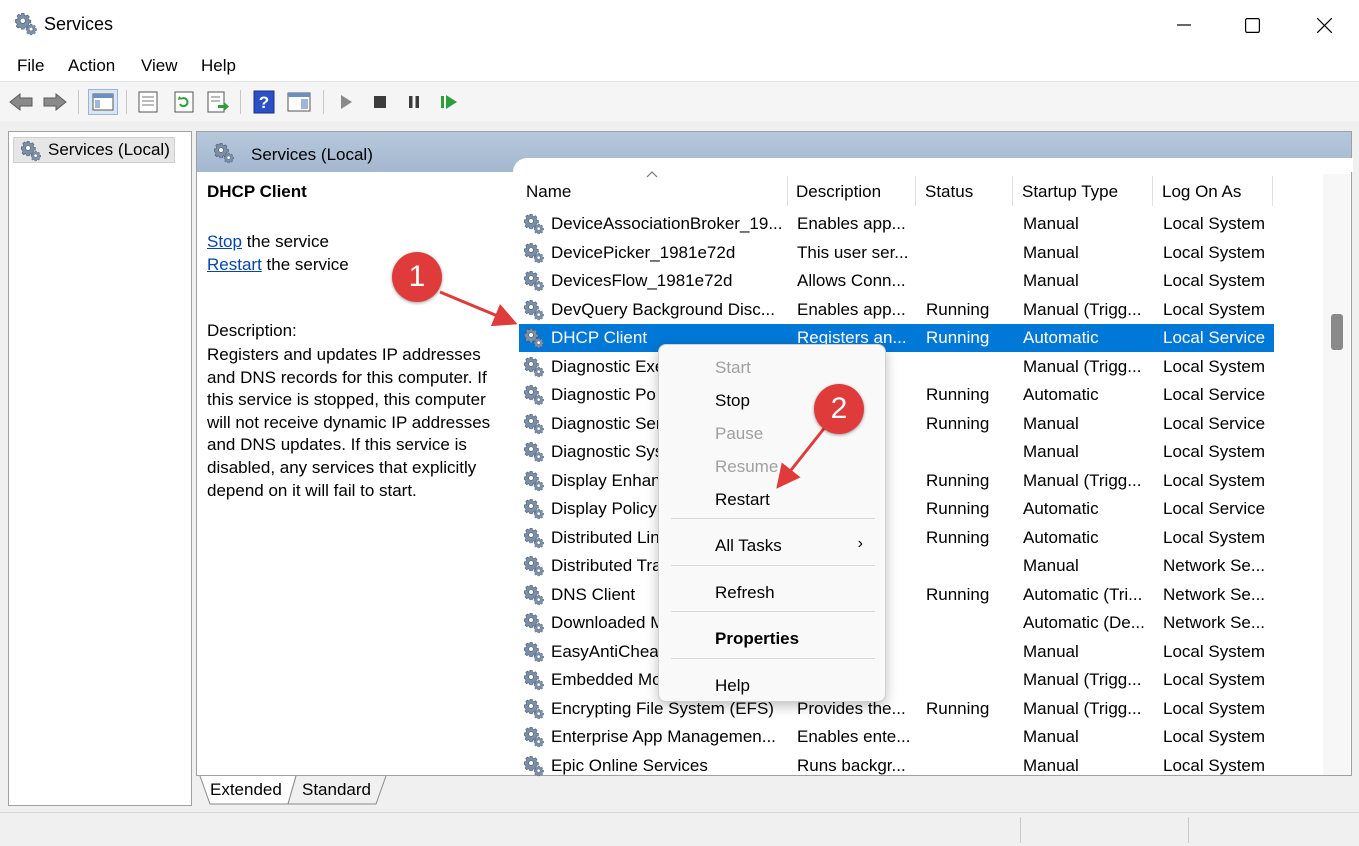  Describe the element at coordinates (733, 367) in the screenshot. I see `context-menu-label: Start` at that location.